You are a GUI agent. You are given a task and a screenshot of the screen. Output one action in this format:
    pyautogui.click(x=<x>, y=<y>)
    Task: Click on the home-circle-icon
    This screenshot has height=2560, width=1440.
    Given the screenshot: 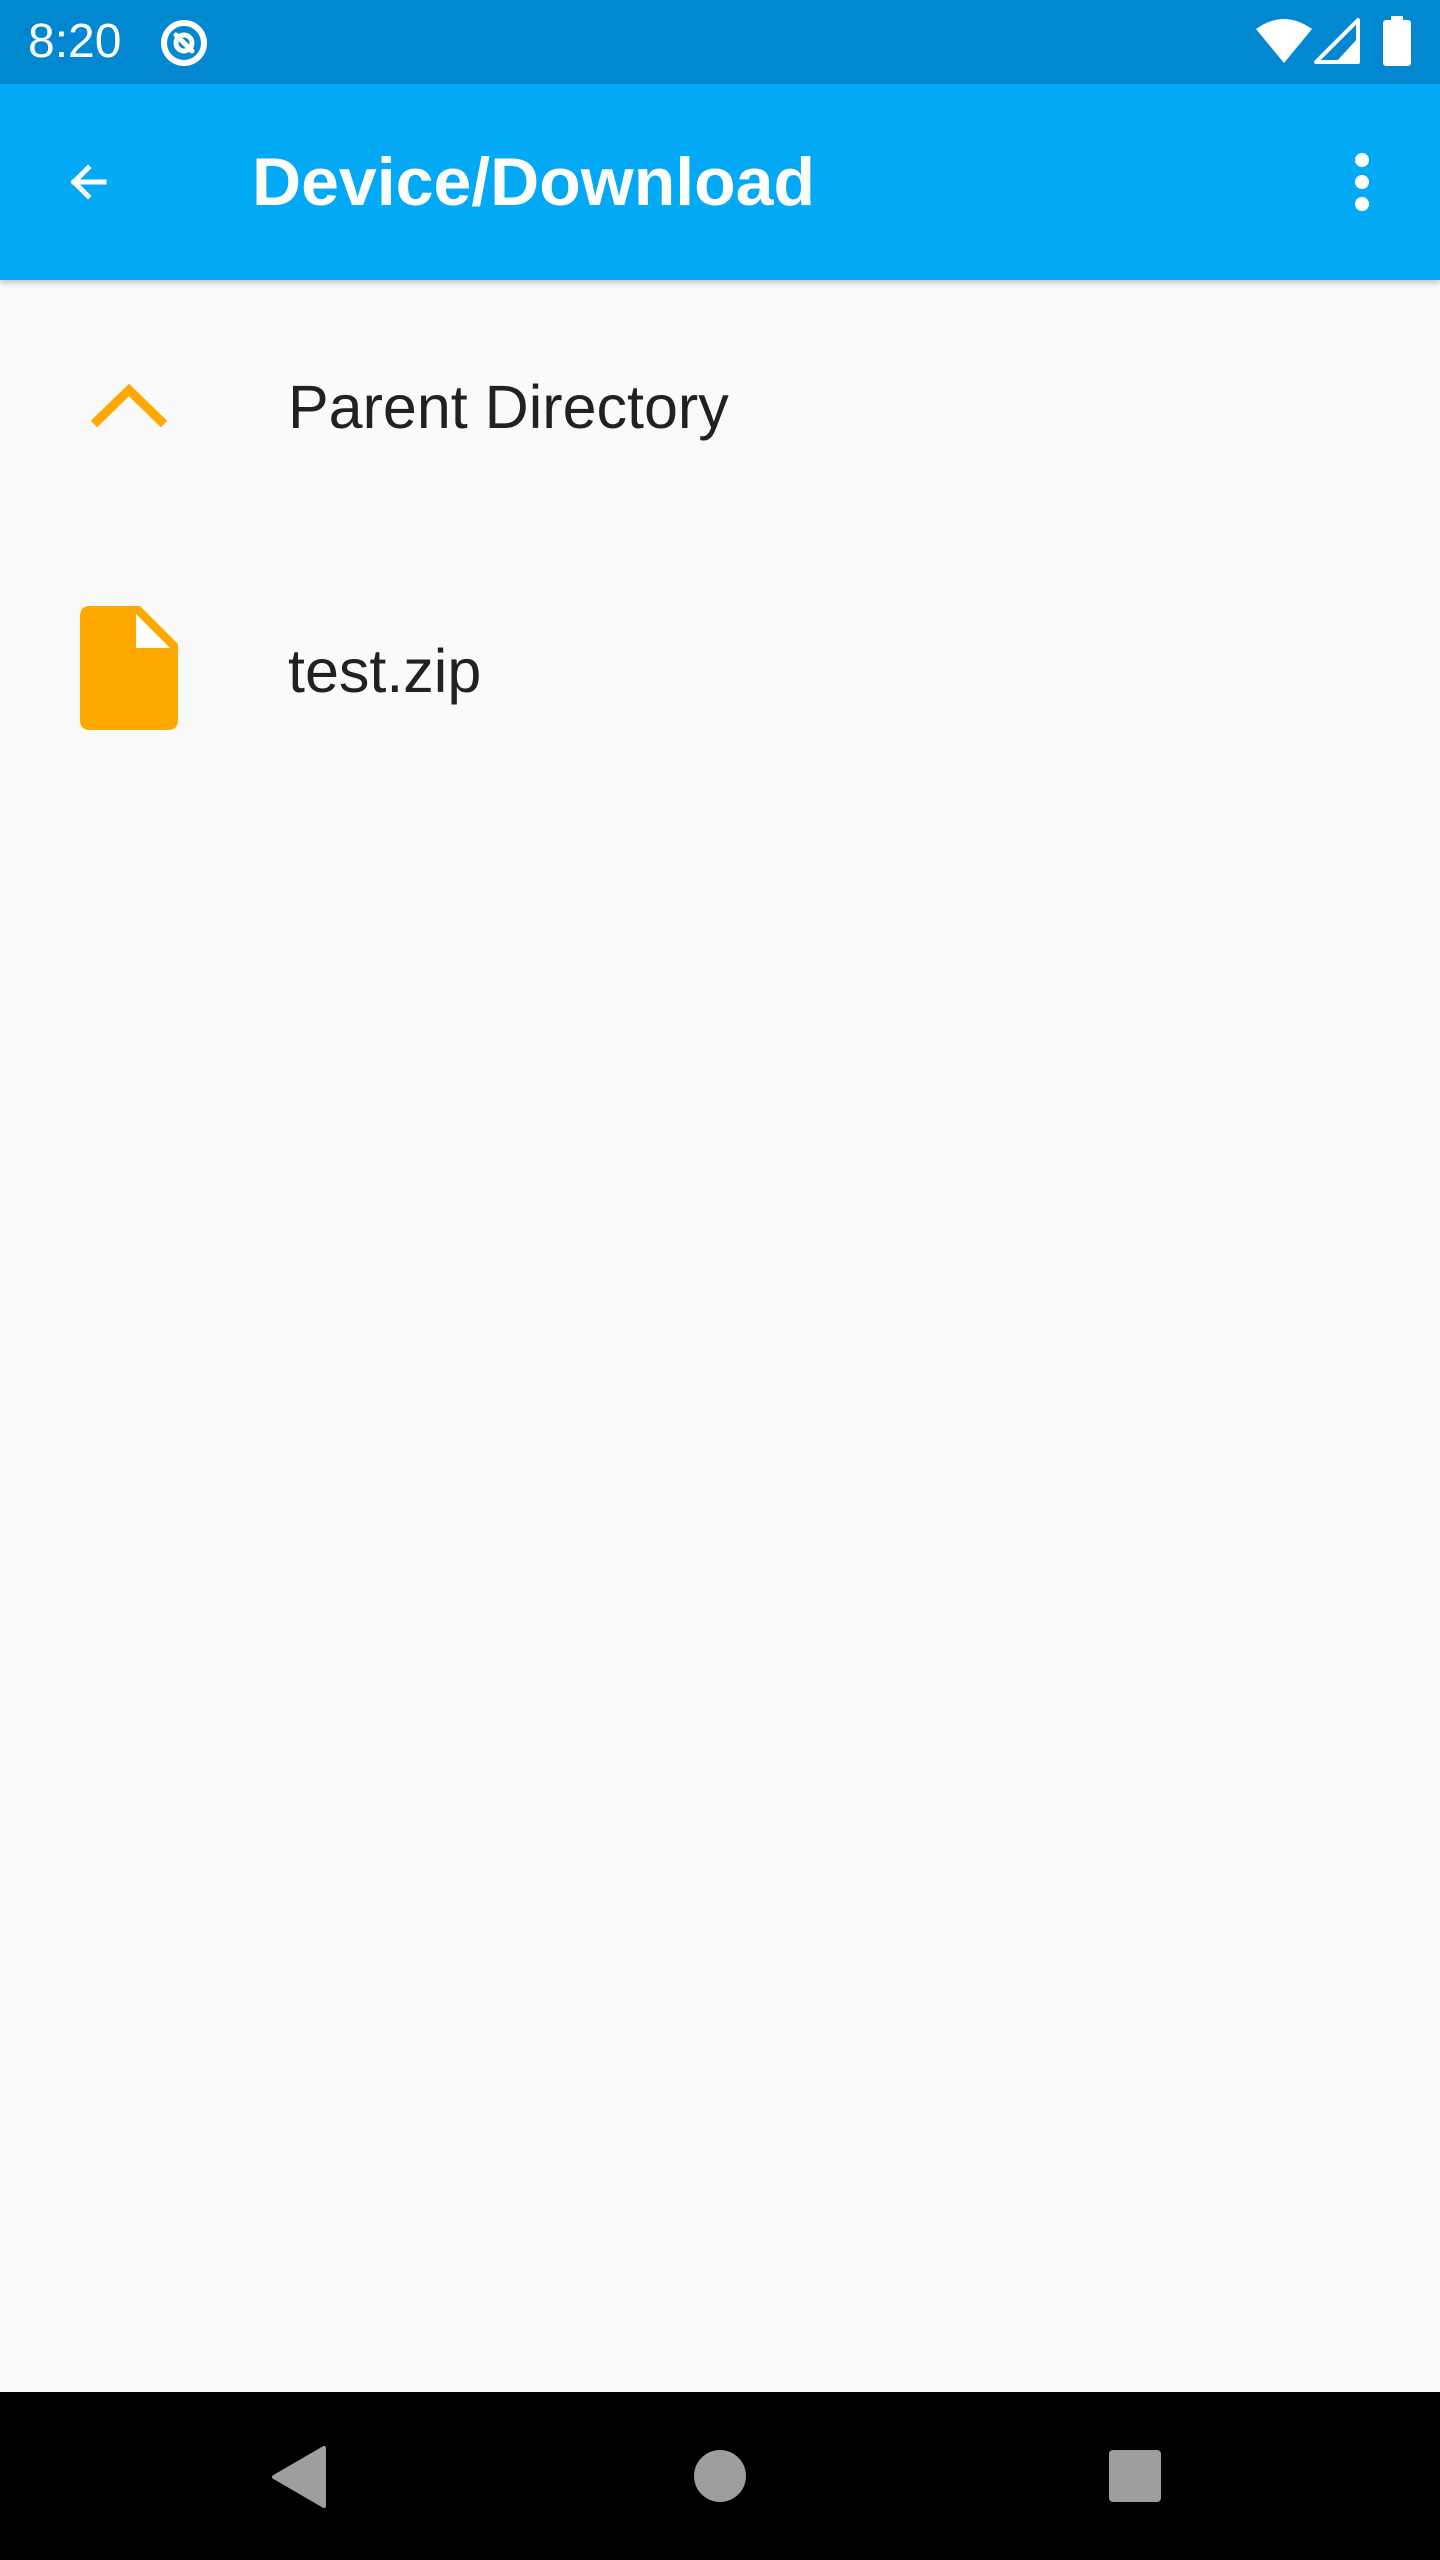 What is the action you would take?
    pyautogui.click(x=720, y=2476)
    